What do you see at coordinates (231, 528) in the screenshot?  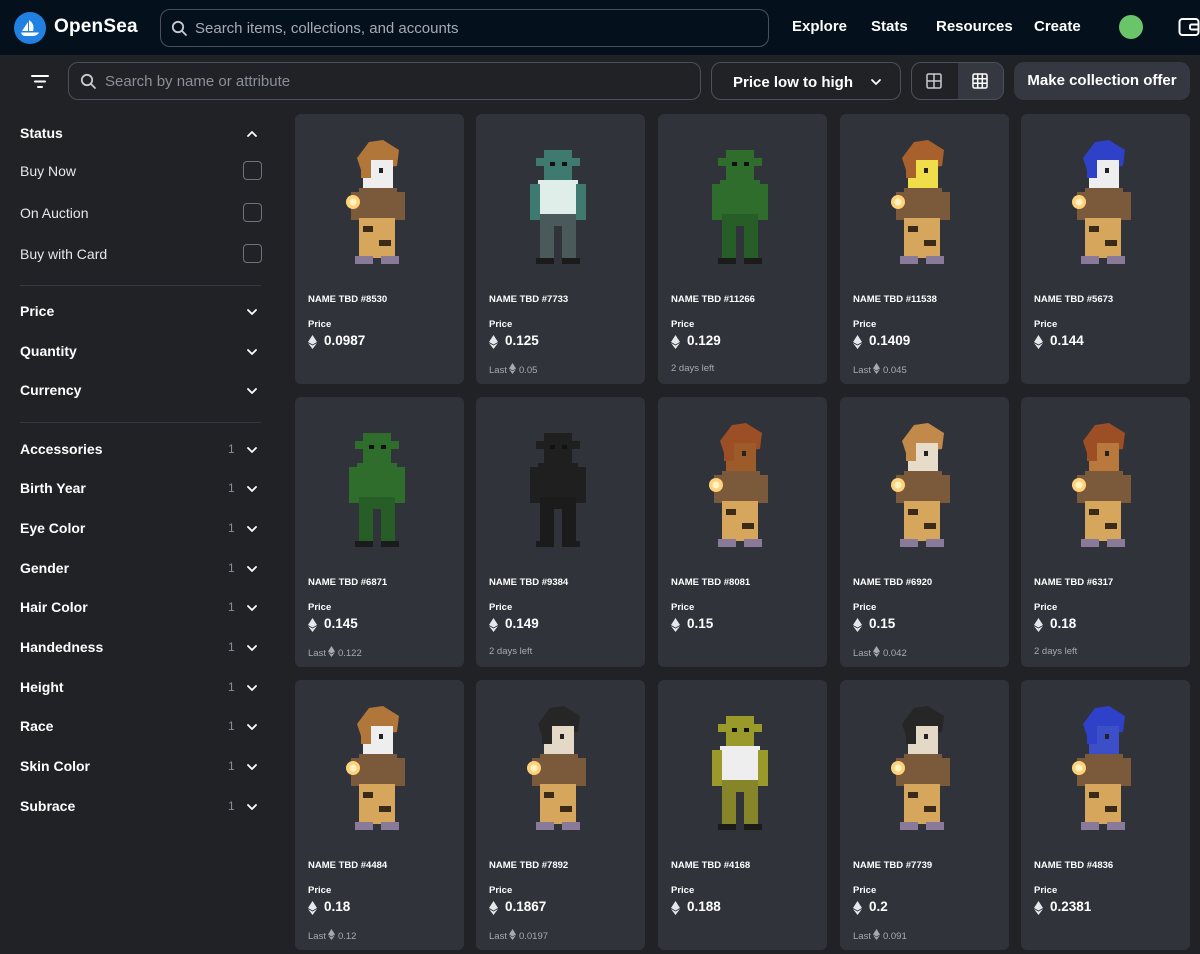 I see `trait-count: 1` at bounding box center [231, 528].